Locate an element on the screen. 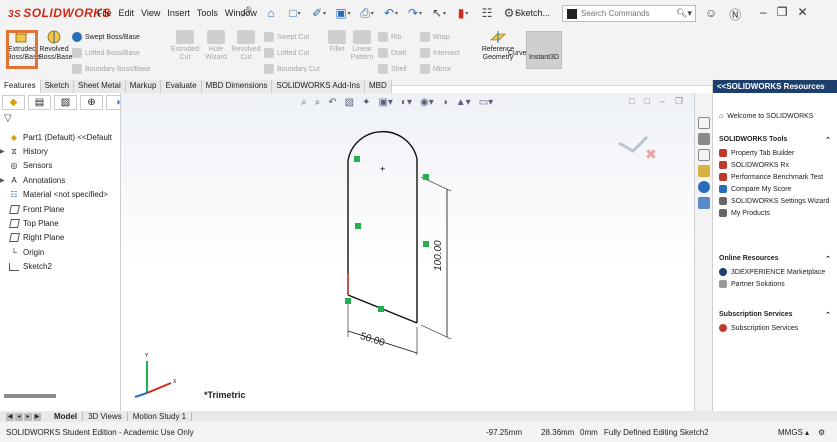 The width and height of the screenshot is (837, 442). tab-solidworks-add-ins: SOLIDWORKS Add-Ins is located at coordinates (318, 86).